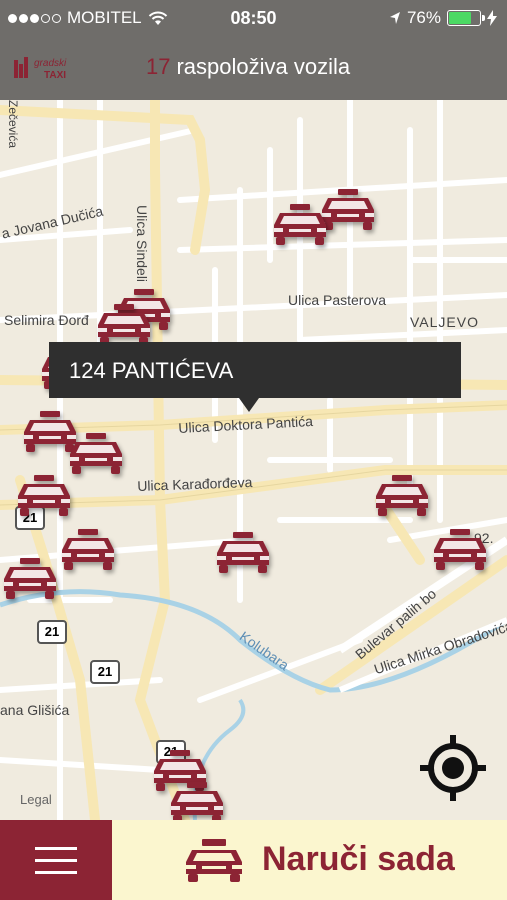 The height and width of the screenshot is (900, 507). Describe the element at coordinates (46, 320) in the screenshot. I see `street-label-selimira: Selimira Đorđ` at that location.